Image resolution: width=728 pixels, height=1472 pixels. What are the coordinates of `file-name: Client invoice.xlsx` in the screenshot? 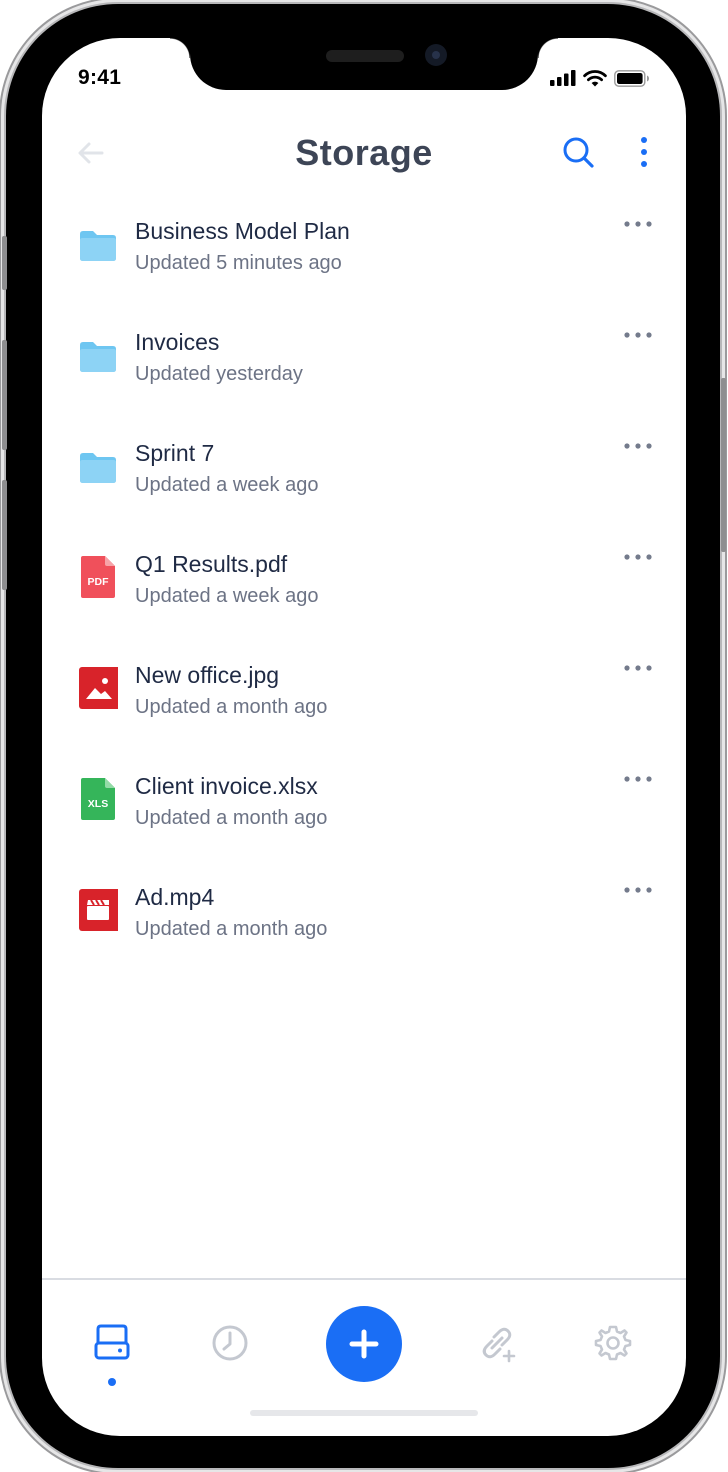 It's located at (226, 786).